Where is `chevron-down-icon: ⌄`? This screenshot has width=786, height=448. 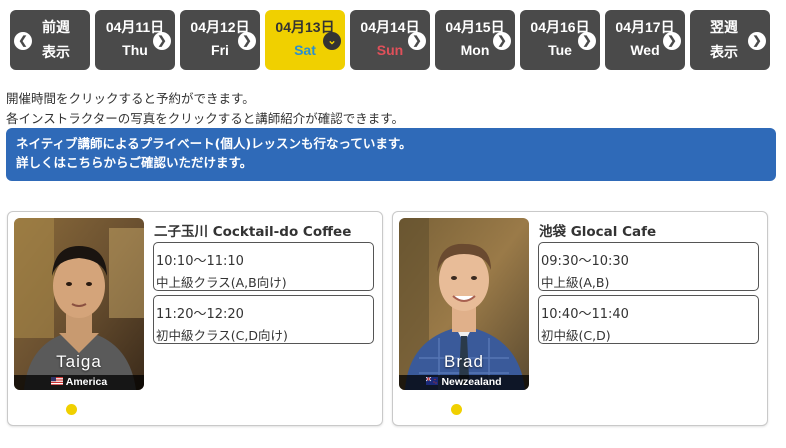
chevron-down-icon: ⌄ is located at coordinates (332, 41).